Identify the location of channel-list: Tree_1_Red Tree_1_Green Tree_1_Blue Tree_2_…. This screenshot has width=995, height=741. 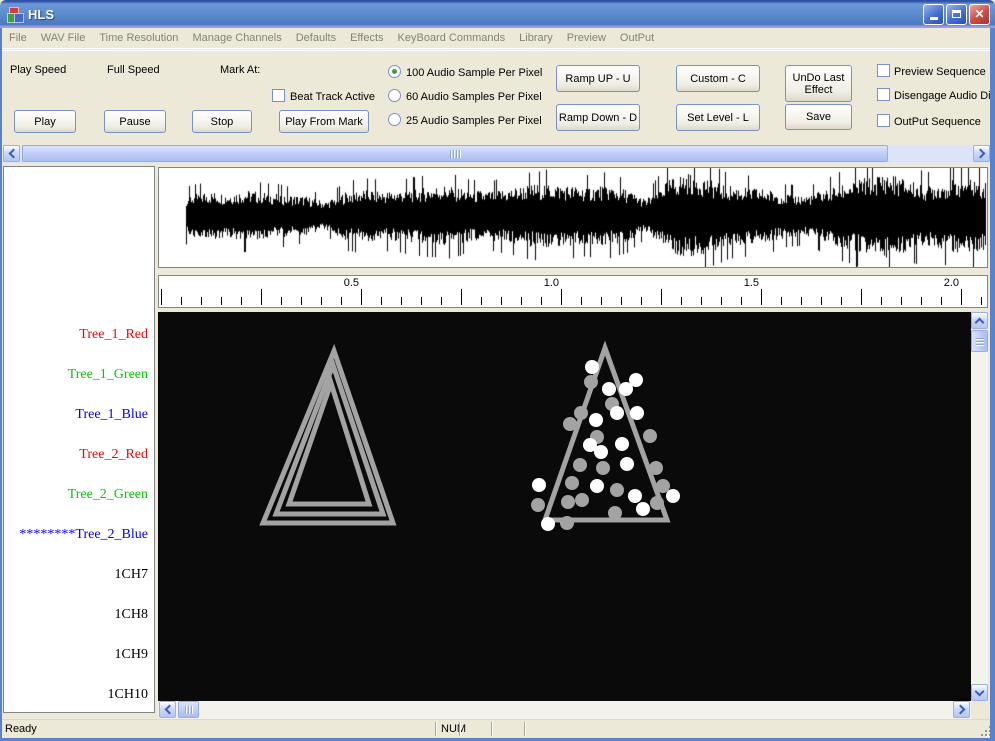
(79, 439).